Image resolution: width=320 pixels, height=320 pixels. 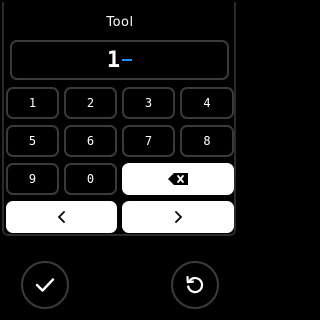 What do you see at coordinates (120, 22) in the screenshot?
I see `dialog-title: Tool` at bounding box center [120, 22].